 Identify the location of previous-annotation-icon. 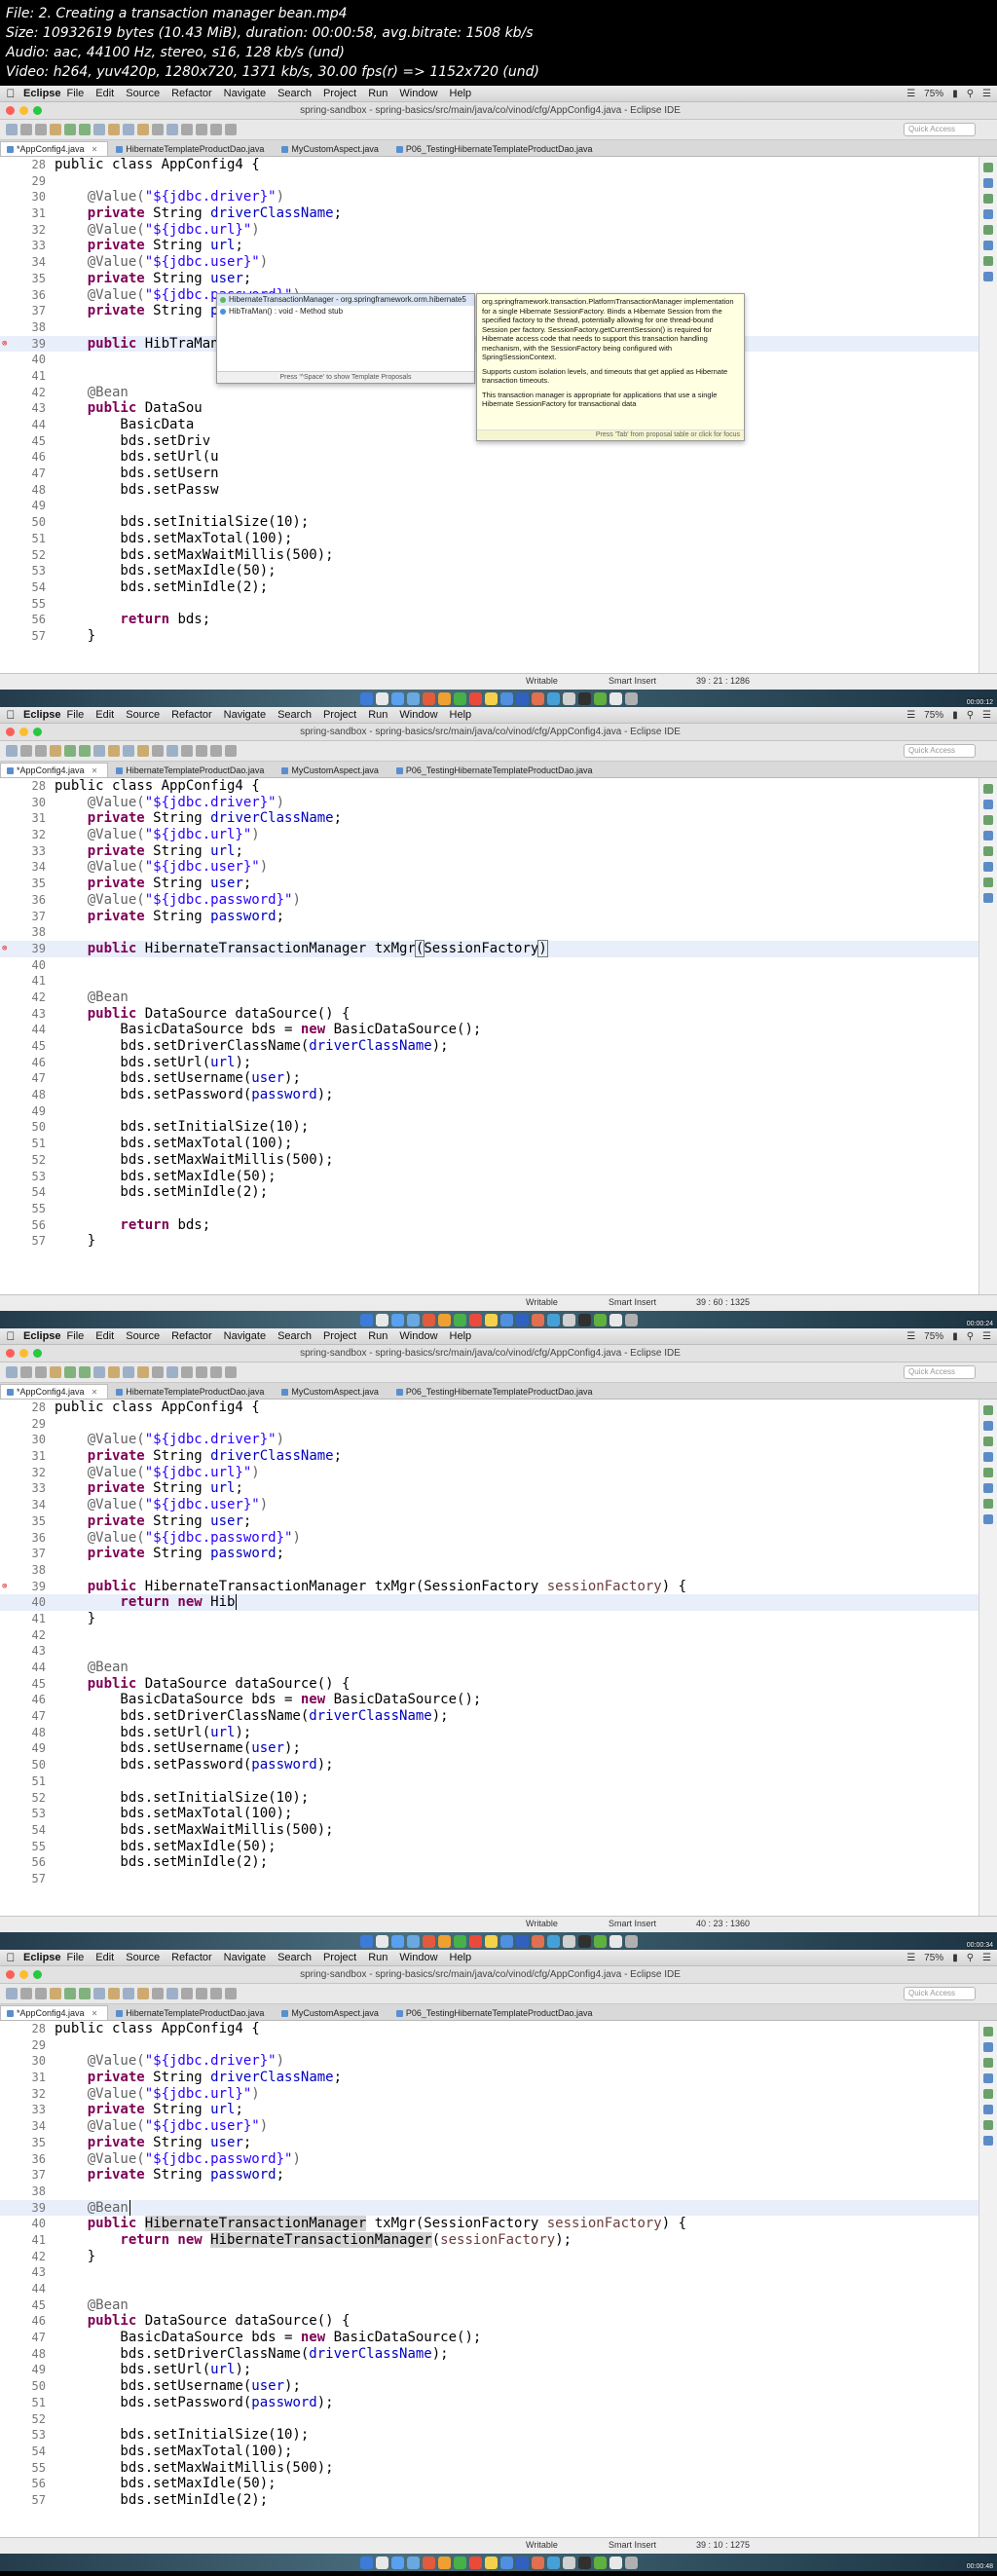
(201, 751).